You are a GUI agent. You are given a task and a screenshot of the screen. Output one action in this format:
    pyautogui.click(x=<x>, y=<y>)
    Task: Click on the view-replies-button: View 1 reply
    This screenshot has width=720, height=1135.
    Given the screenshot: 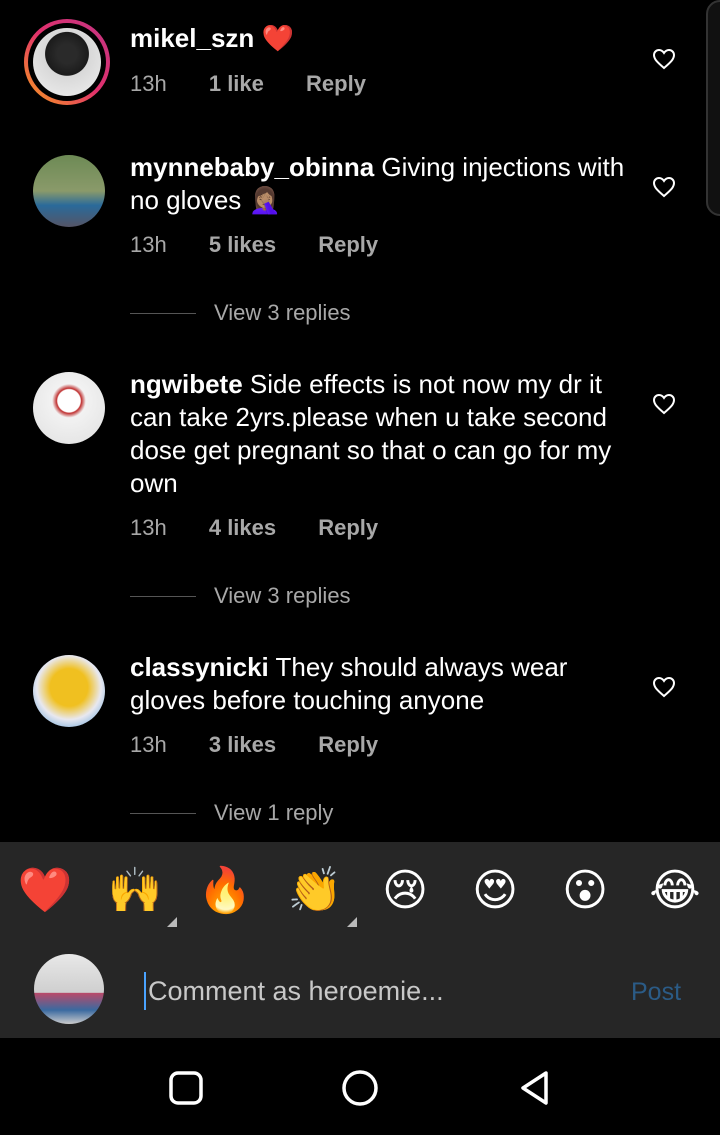 What is the action you would take?
    pyautogui.click(x=231, y=813)
    